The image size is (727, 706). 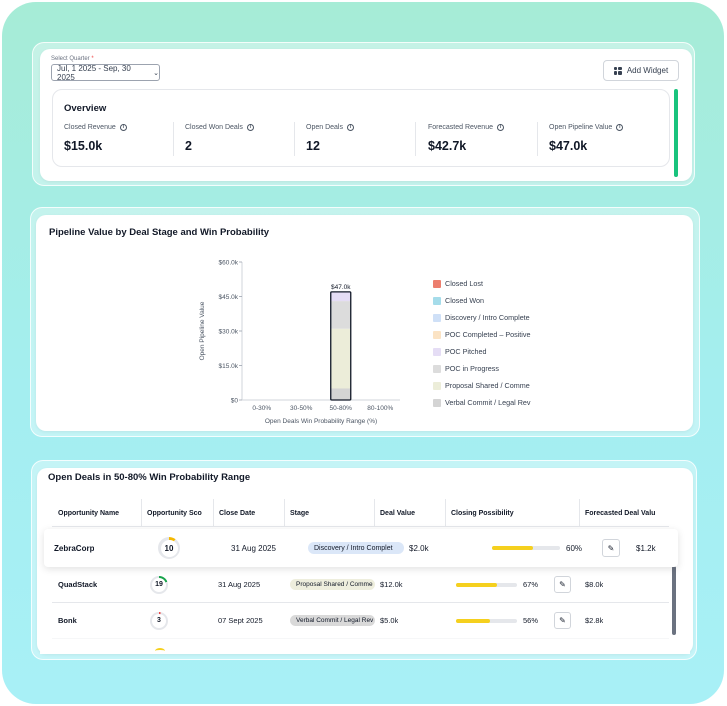 I want to click on legend-label: POC in Progress, so click(x=472, y=368).